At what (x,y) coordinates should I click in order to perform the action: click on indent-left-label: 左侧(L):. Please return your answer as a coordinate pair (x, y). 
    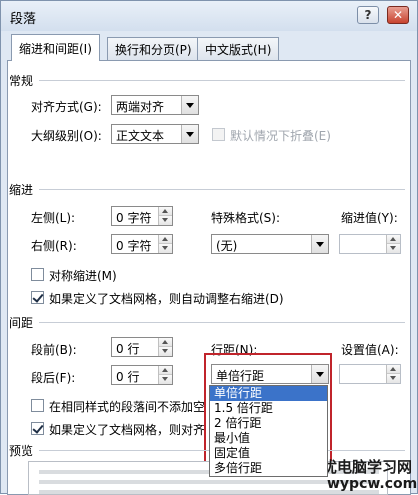
    Looking at the image, I should click on (53, 218).